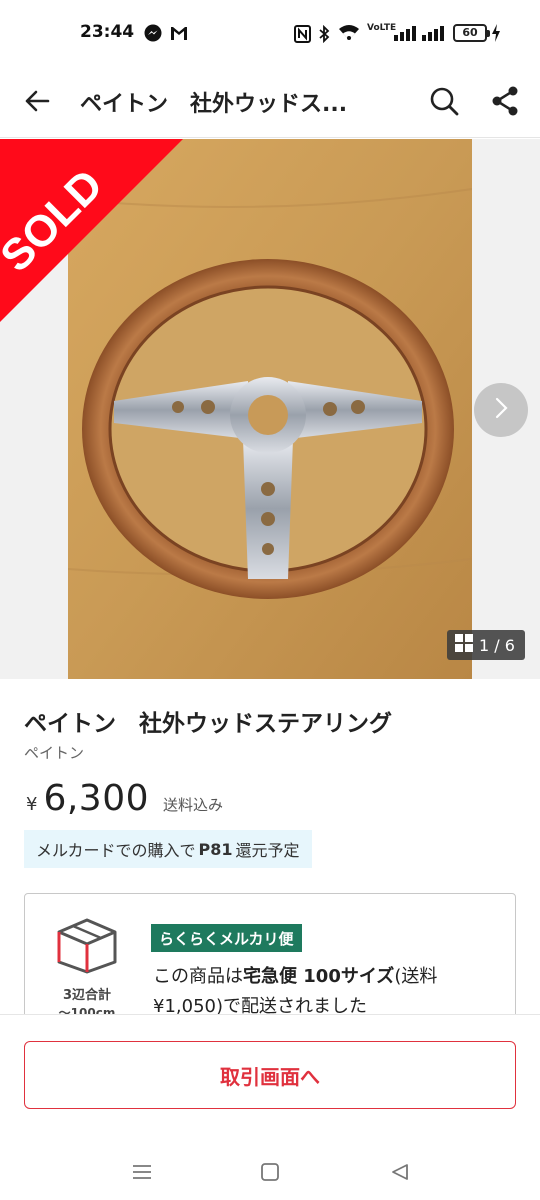  I want to click on share-button, so click(505, 103).